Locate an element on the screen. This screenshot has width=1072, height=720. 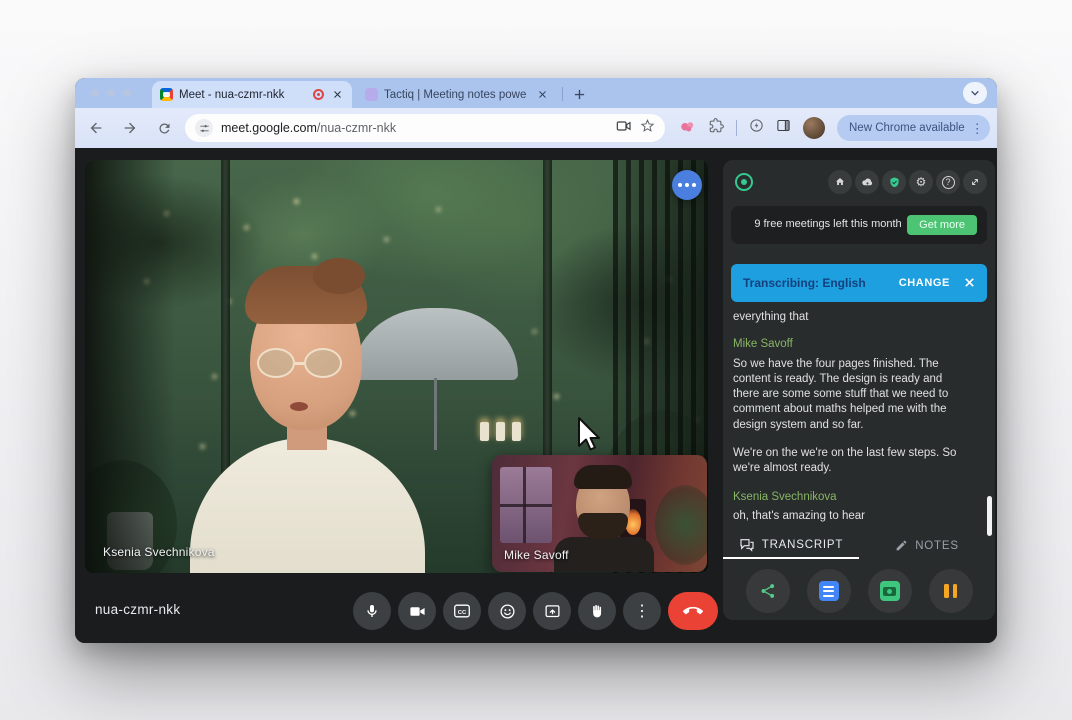
quota-banner: 9 free meetings left this month Get more is located at coordinates (859, 225).